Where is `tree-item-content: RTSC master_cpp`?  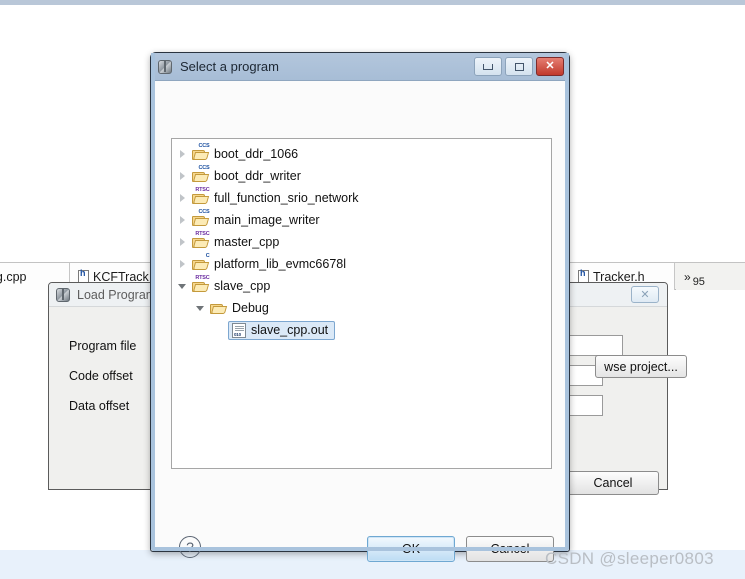 tree-item-content: RTSC master_cpp is located at coordinates (236, 240).